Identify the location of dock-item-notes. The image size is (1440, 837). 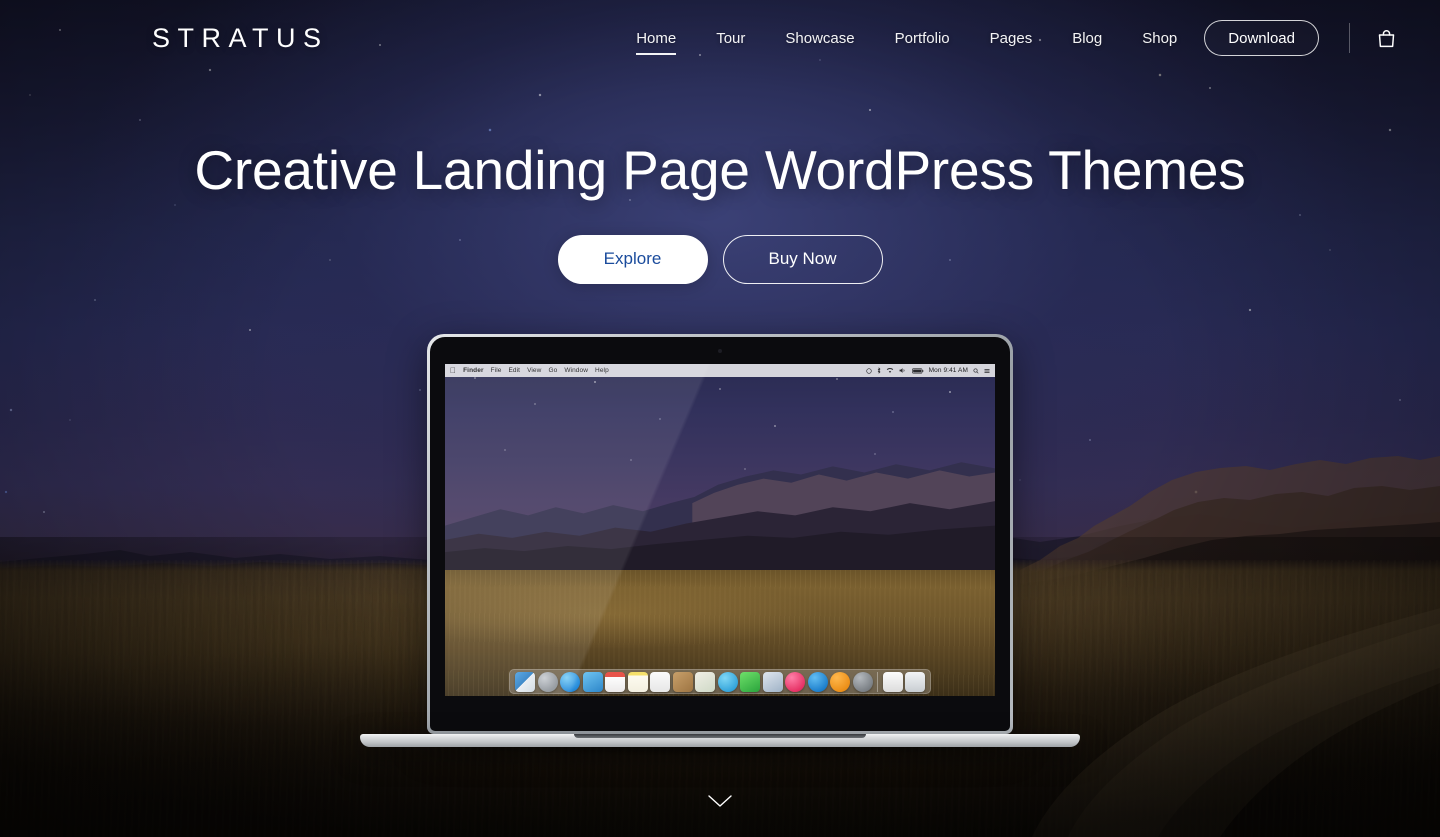
(637, 681).